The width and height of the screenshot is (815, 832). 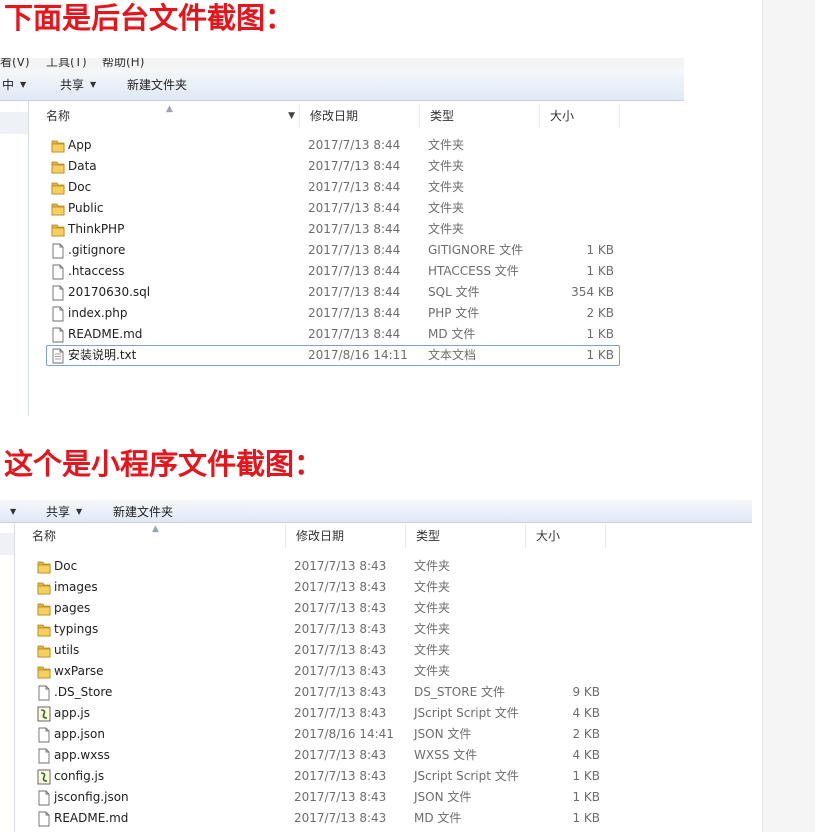 I want to click on menu-bar: 看(V) 工具(T) 帮助(H), so click(x=342, y=63).